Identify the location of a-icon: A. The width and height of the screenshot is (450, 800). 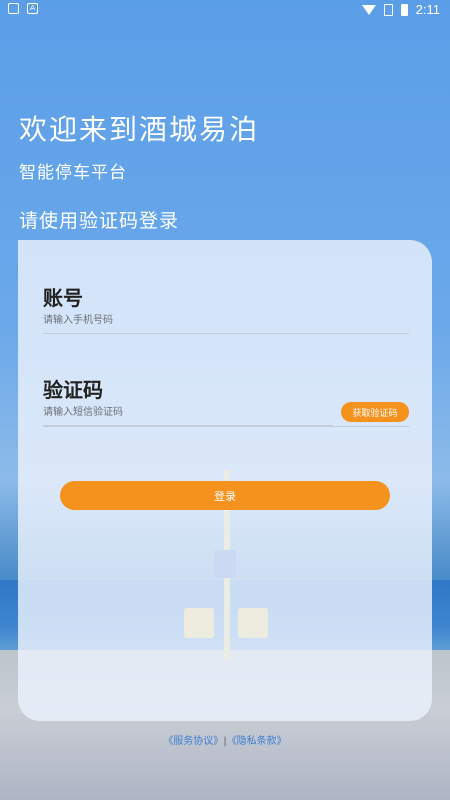
(32, 8).